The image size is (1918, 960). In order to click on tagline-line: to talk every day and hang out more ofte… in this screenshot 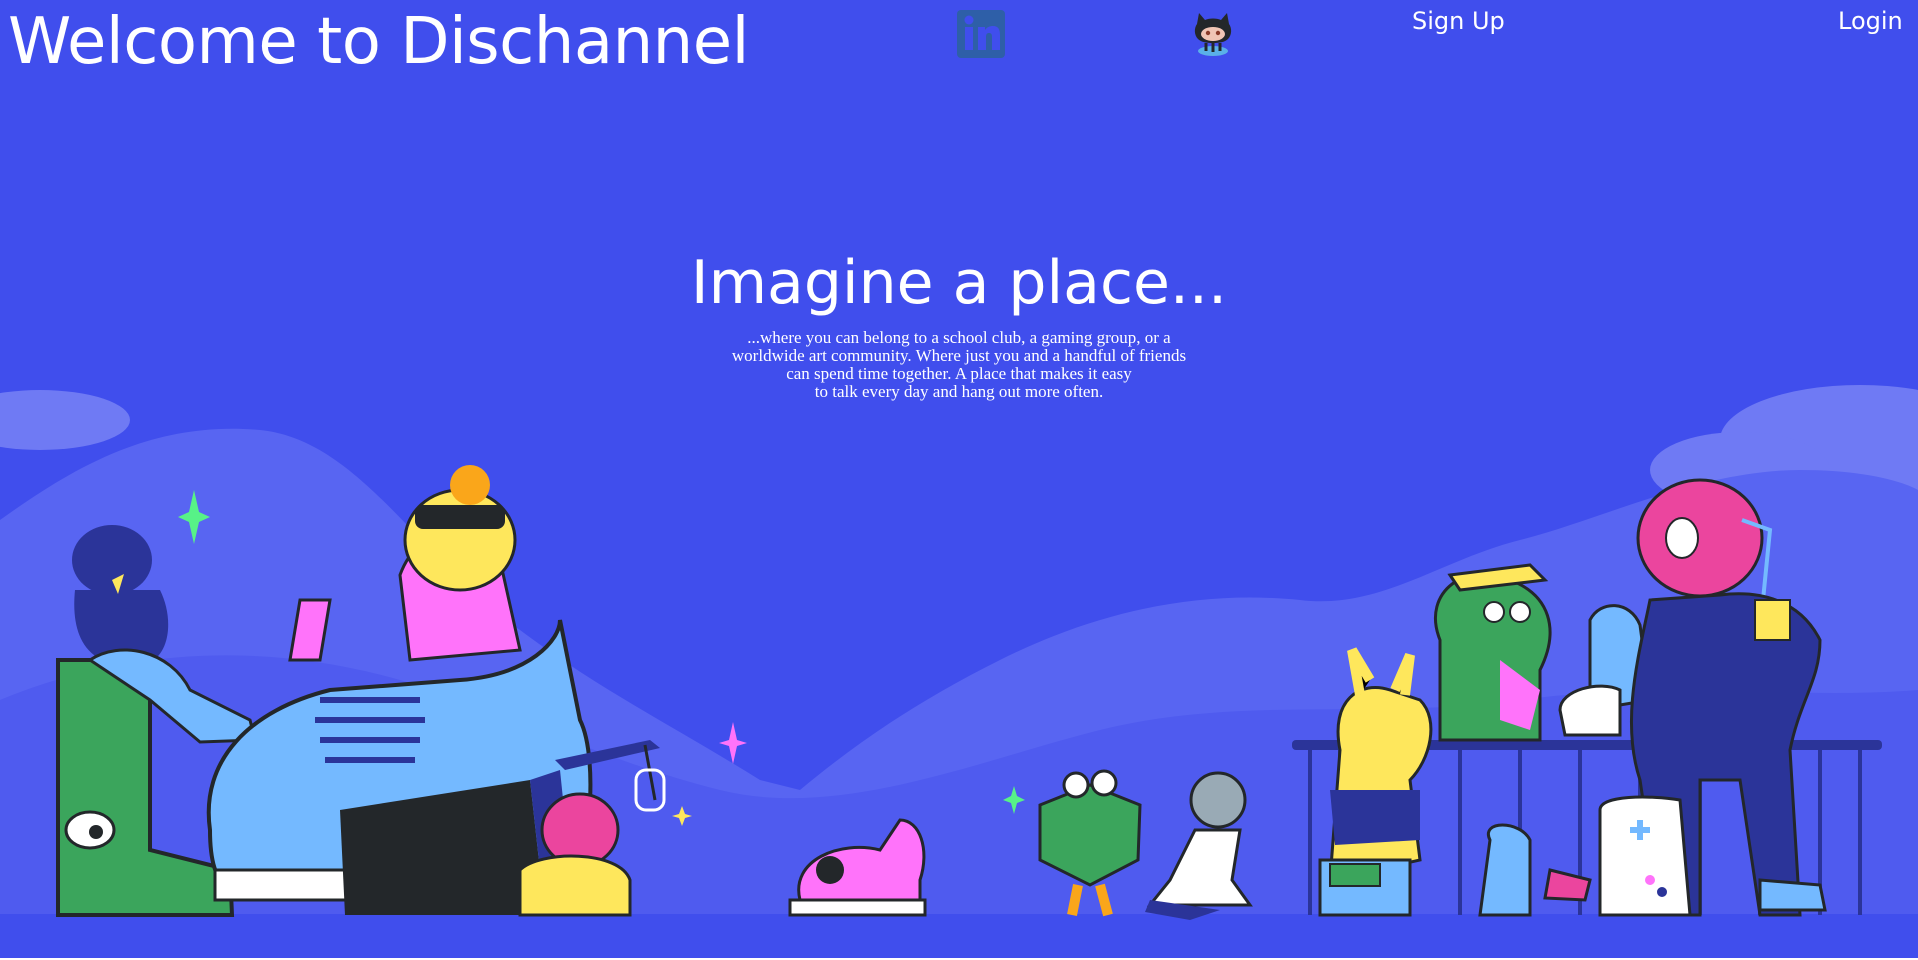, I will do `click(959, 391)`.